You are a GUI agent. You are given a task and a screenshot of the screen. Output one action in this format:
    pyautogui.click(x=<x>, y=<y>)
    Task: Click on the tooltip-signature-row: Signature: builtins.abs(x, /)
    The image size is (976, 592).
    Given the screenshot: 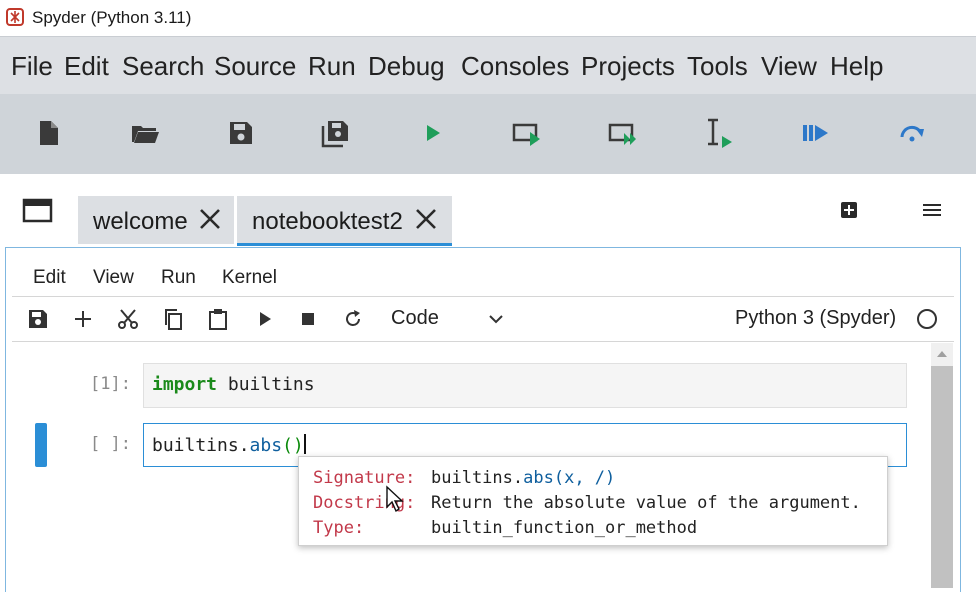 What is the action you would take?
    pyautogui.click(x=464, y=478)
    